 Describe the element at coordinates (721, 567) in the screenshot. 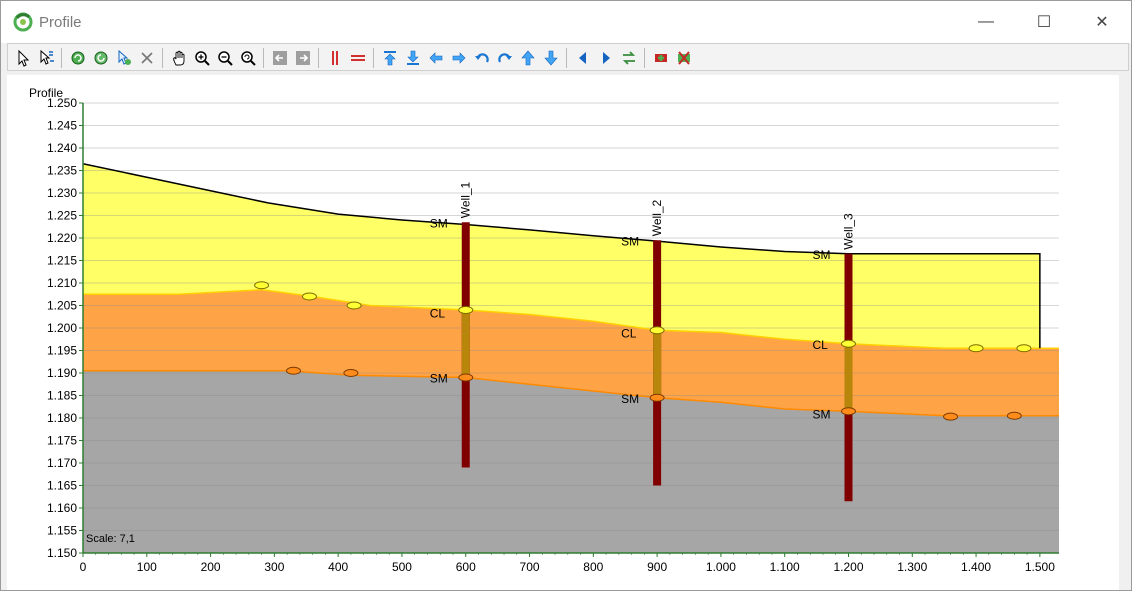

I see `x-tick-label: 1.000` at that location.